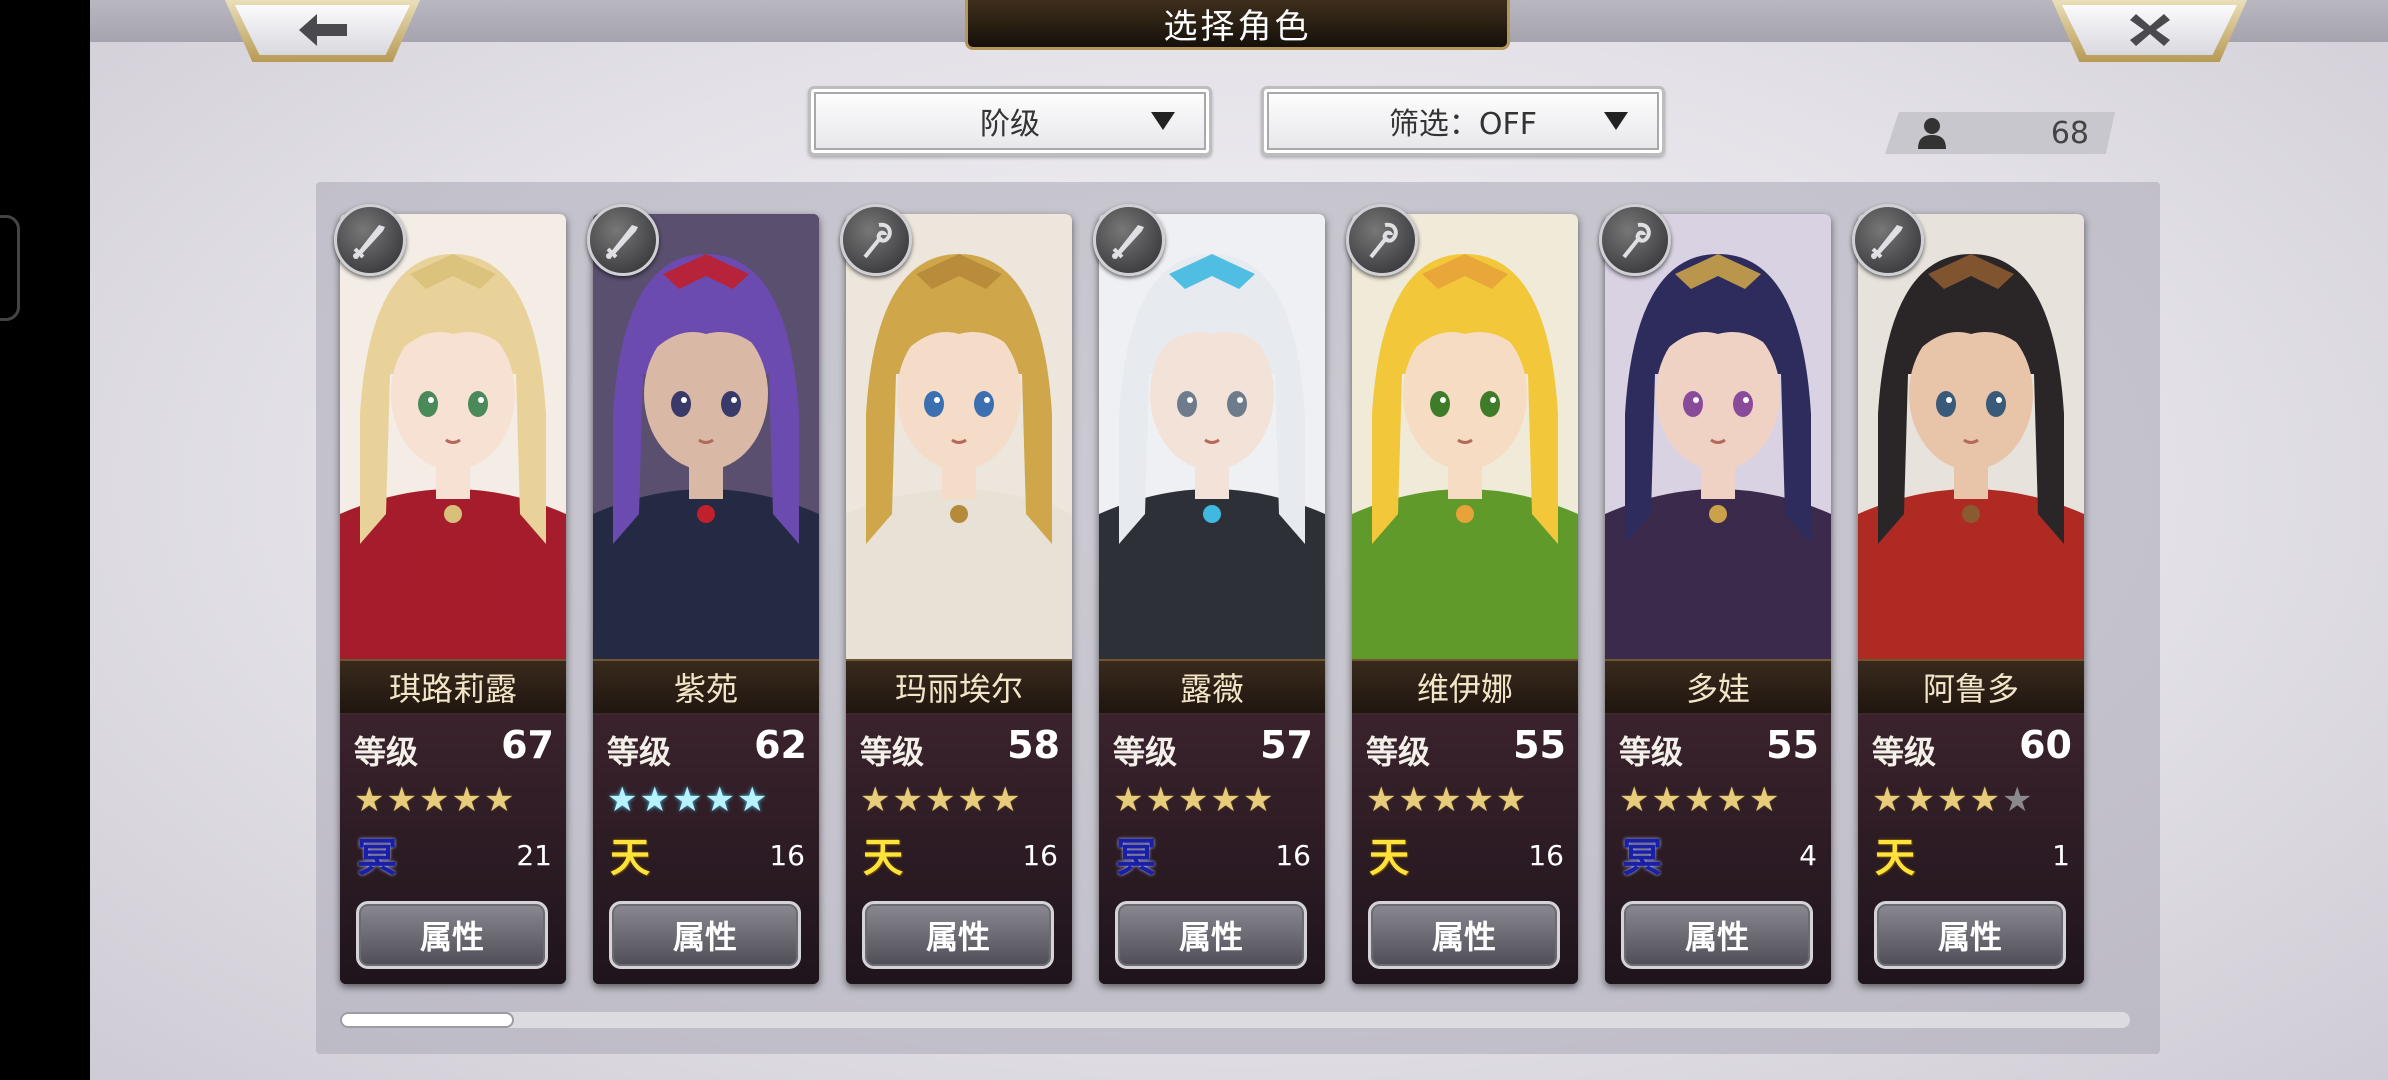  I want to click on character-card: 玛丽埃尔 等级 58 ★ ★ ★ ★ ★ 天 16 属性, so click(959, 599).